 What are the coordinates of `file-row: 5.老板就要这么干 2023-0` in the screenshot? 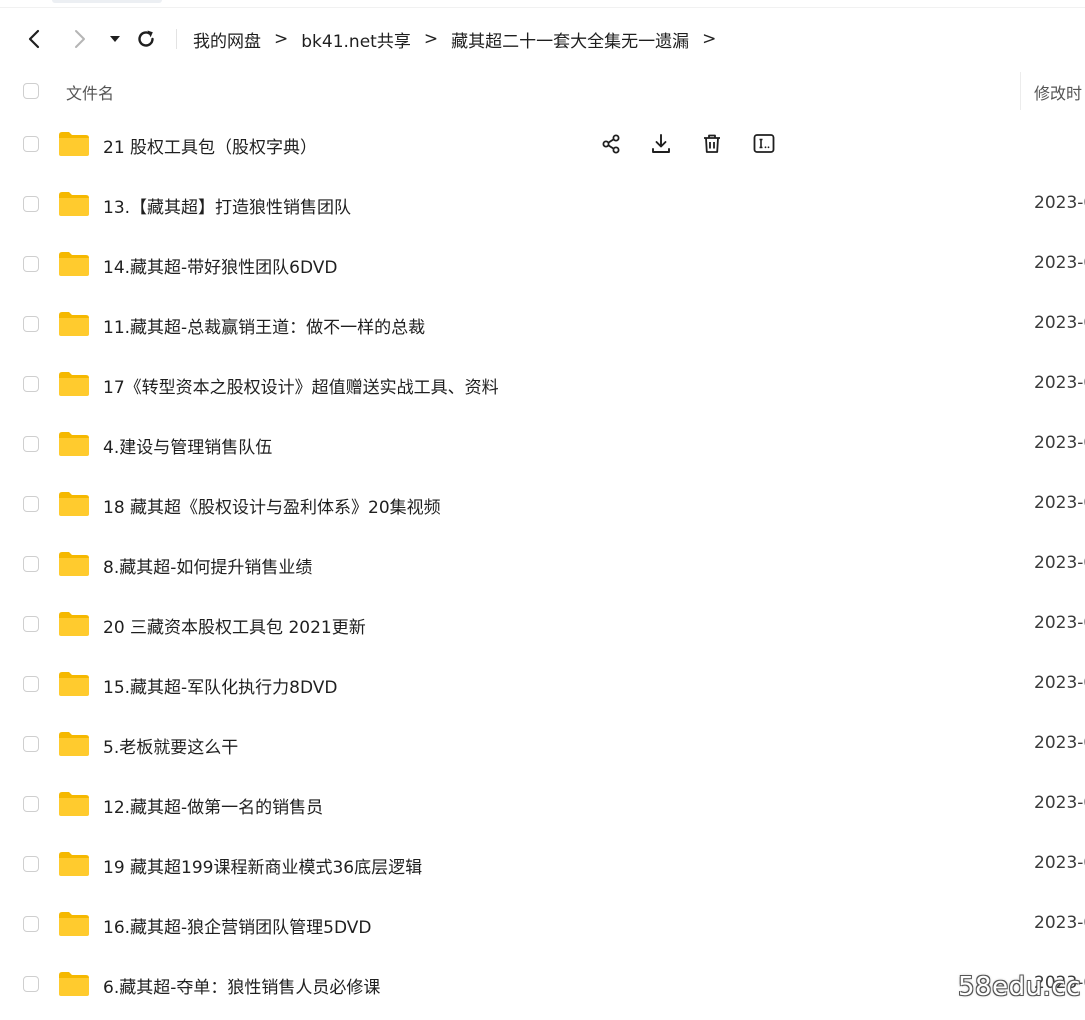 It's located at (542, 744).